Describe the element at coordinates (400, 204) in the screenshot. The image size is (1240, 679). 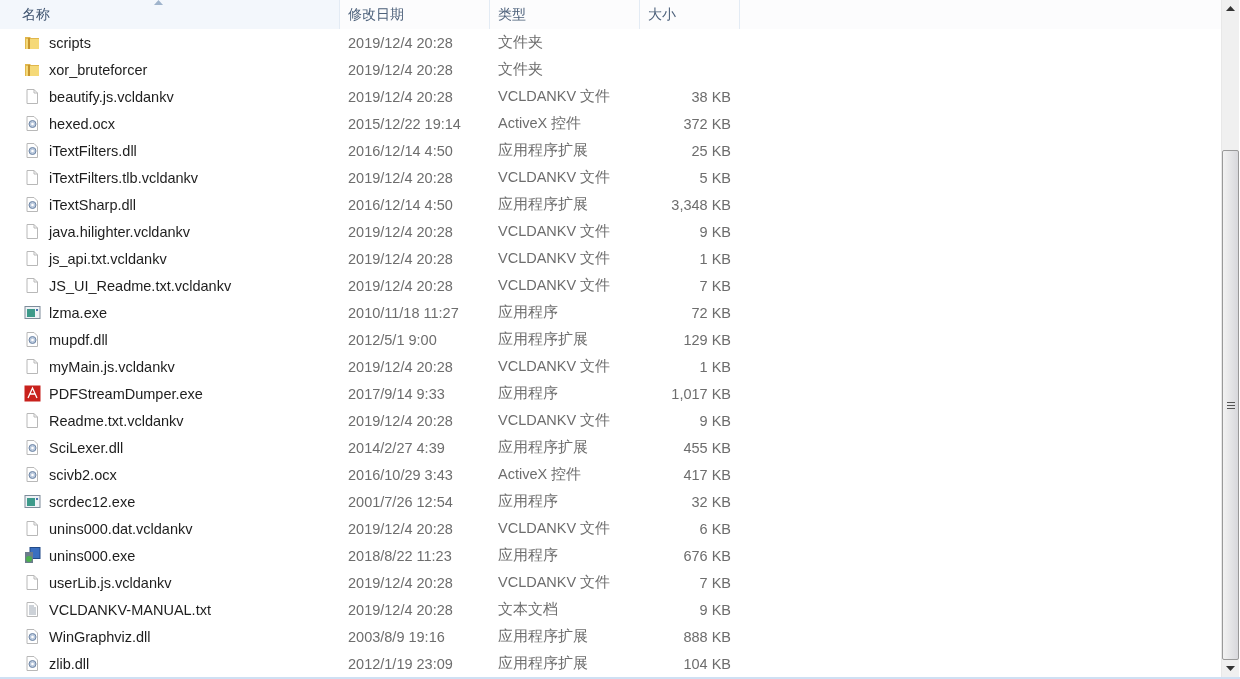
I see `modified-date: 2016/12/14 4:50` at that location.